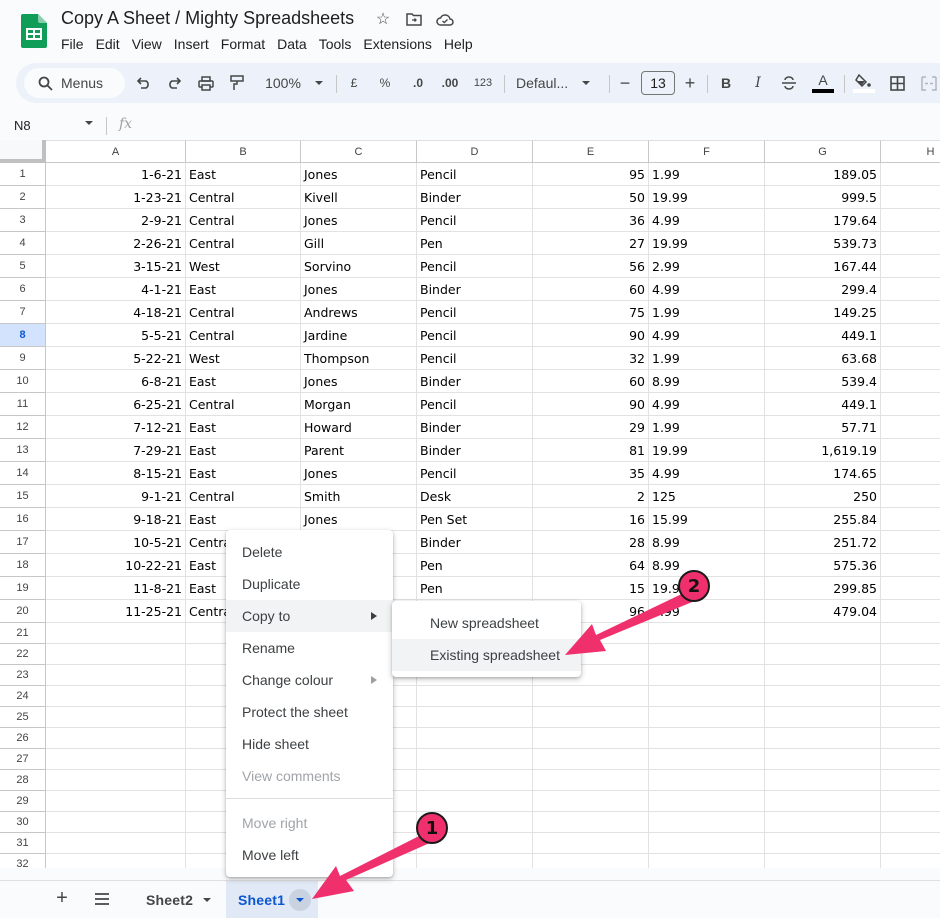 The height and width of the screenshot is (918, 940). What do you see at coordinates (475, 151) in the screenshot?
I see `column-header-d: D` at bounding box center [475, 151].